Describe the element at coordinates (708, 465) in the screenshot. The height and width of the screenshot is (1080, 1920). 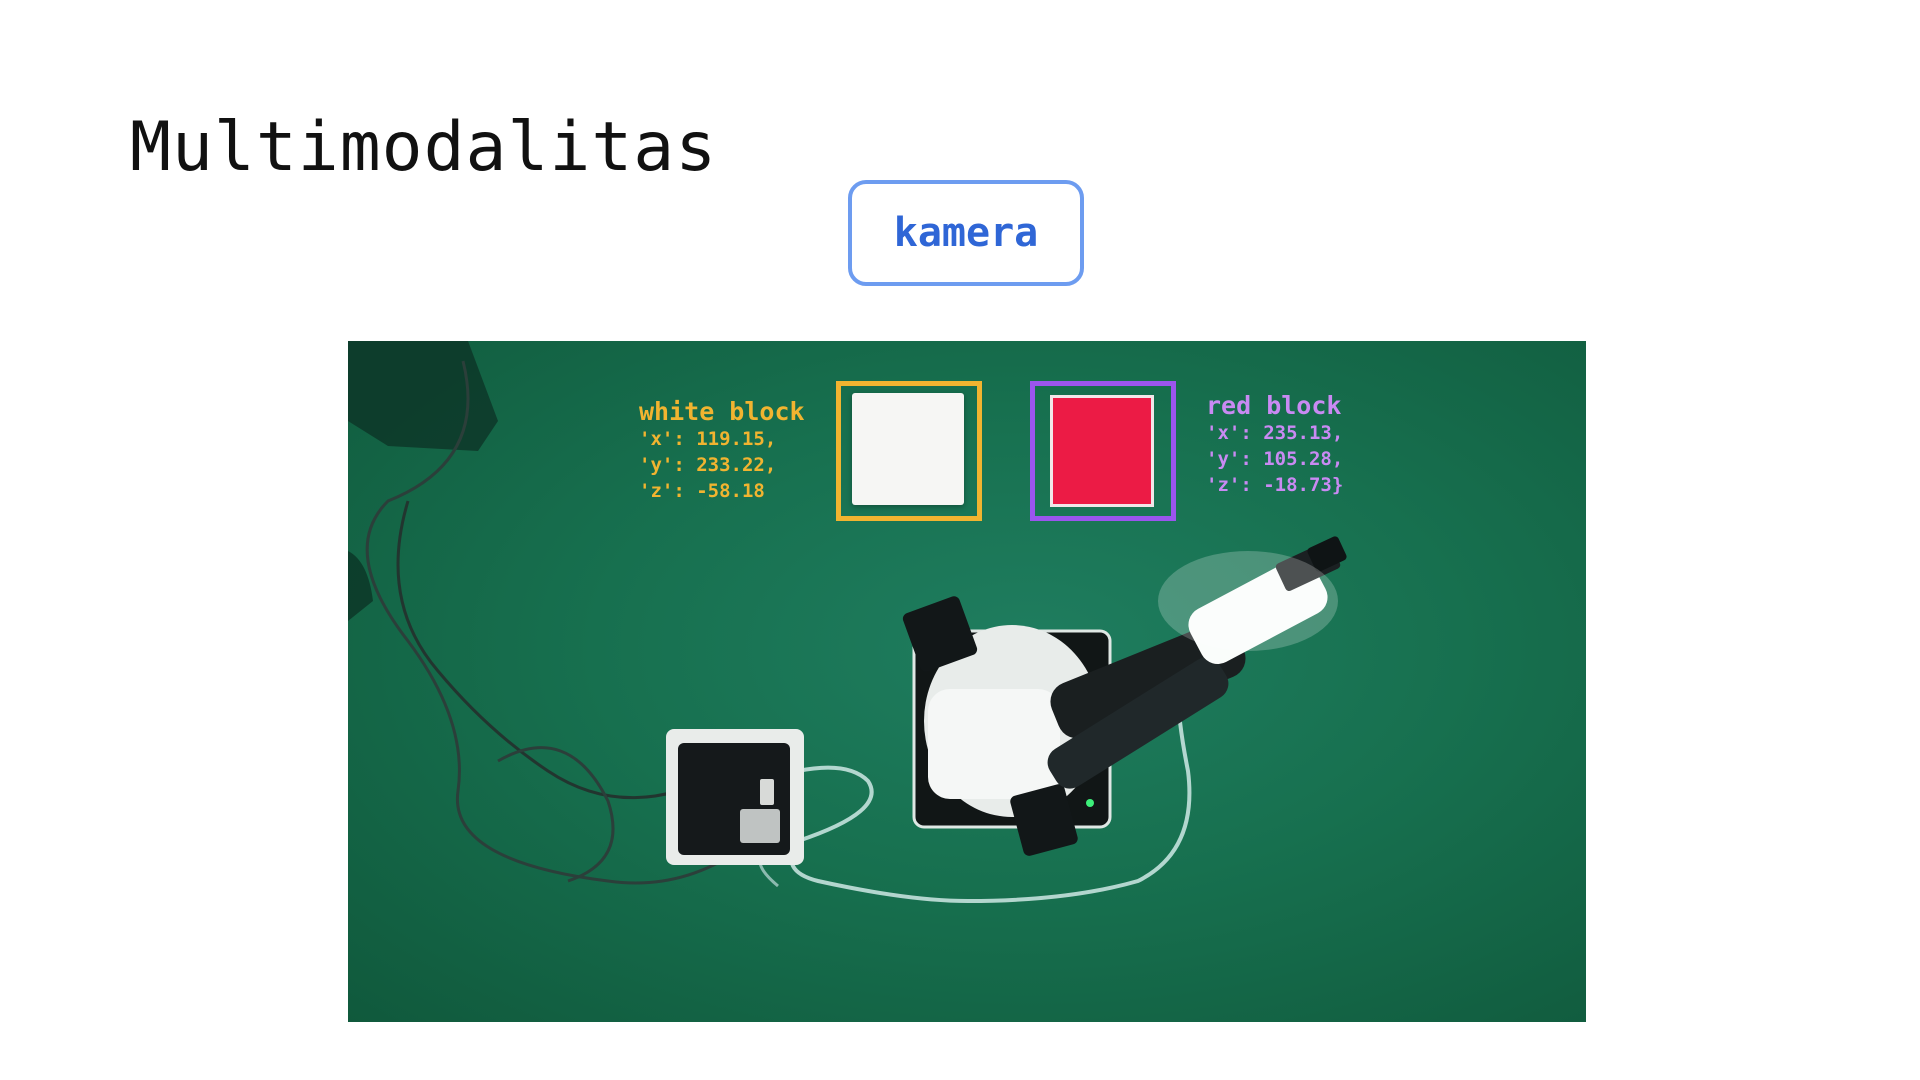
I see `white-block-y: 'y': 233.22,` at that location.